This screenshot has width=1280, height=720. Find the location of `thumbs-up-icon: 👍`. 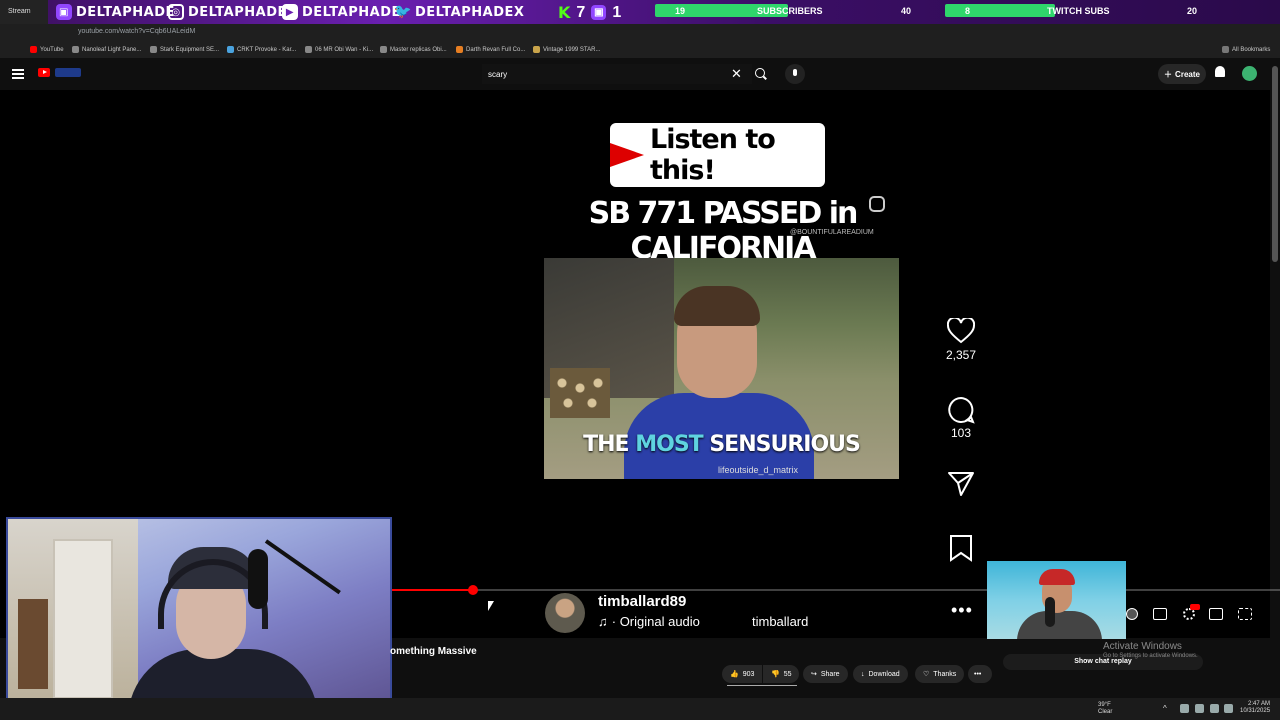

thumbs-up-icon: 👍 is located at coordinates (734, 674).